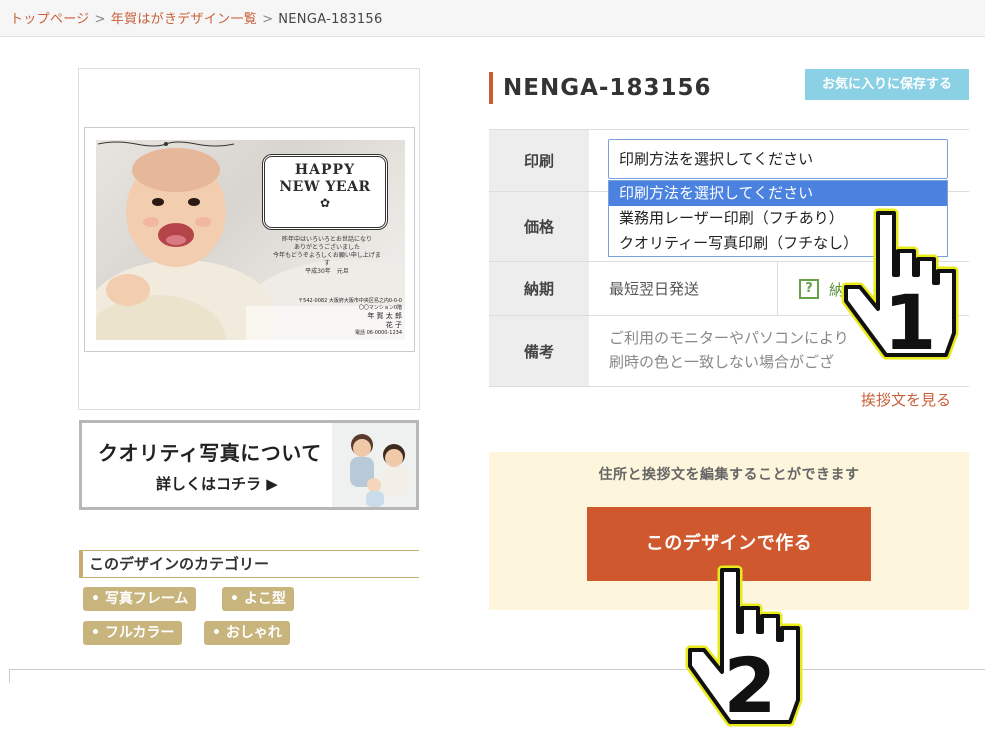  I want to click on breadcrumb-bar: トップページ > 年賀はがきデザイン一覧 > NENGA-183156, so click(492, 18).